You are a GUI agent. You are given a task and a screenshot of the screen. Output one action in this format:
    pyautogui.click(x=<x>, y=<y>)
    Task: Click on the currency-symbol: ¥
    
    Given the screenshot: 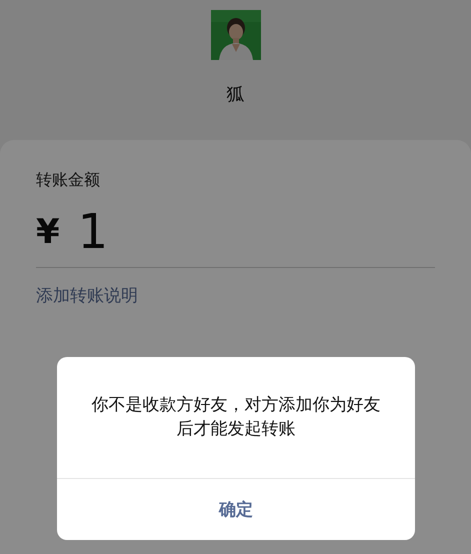 What is the action you would take?
    pyautogui.click(x=48, y=232)
    